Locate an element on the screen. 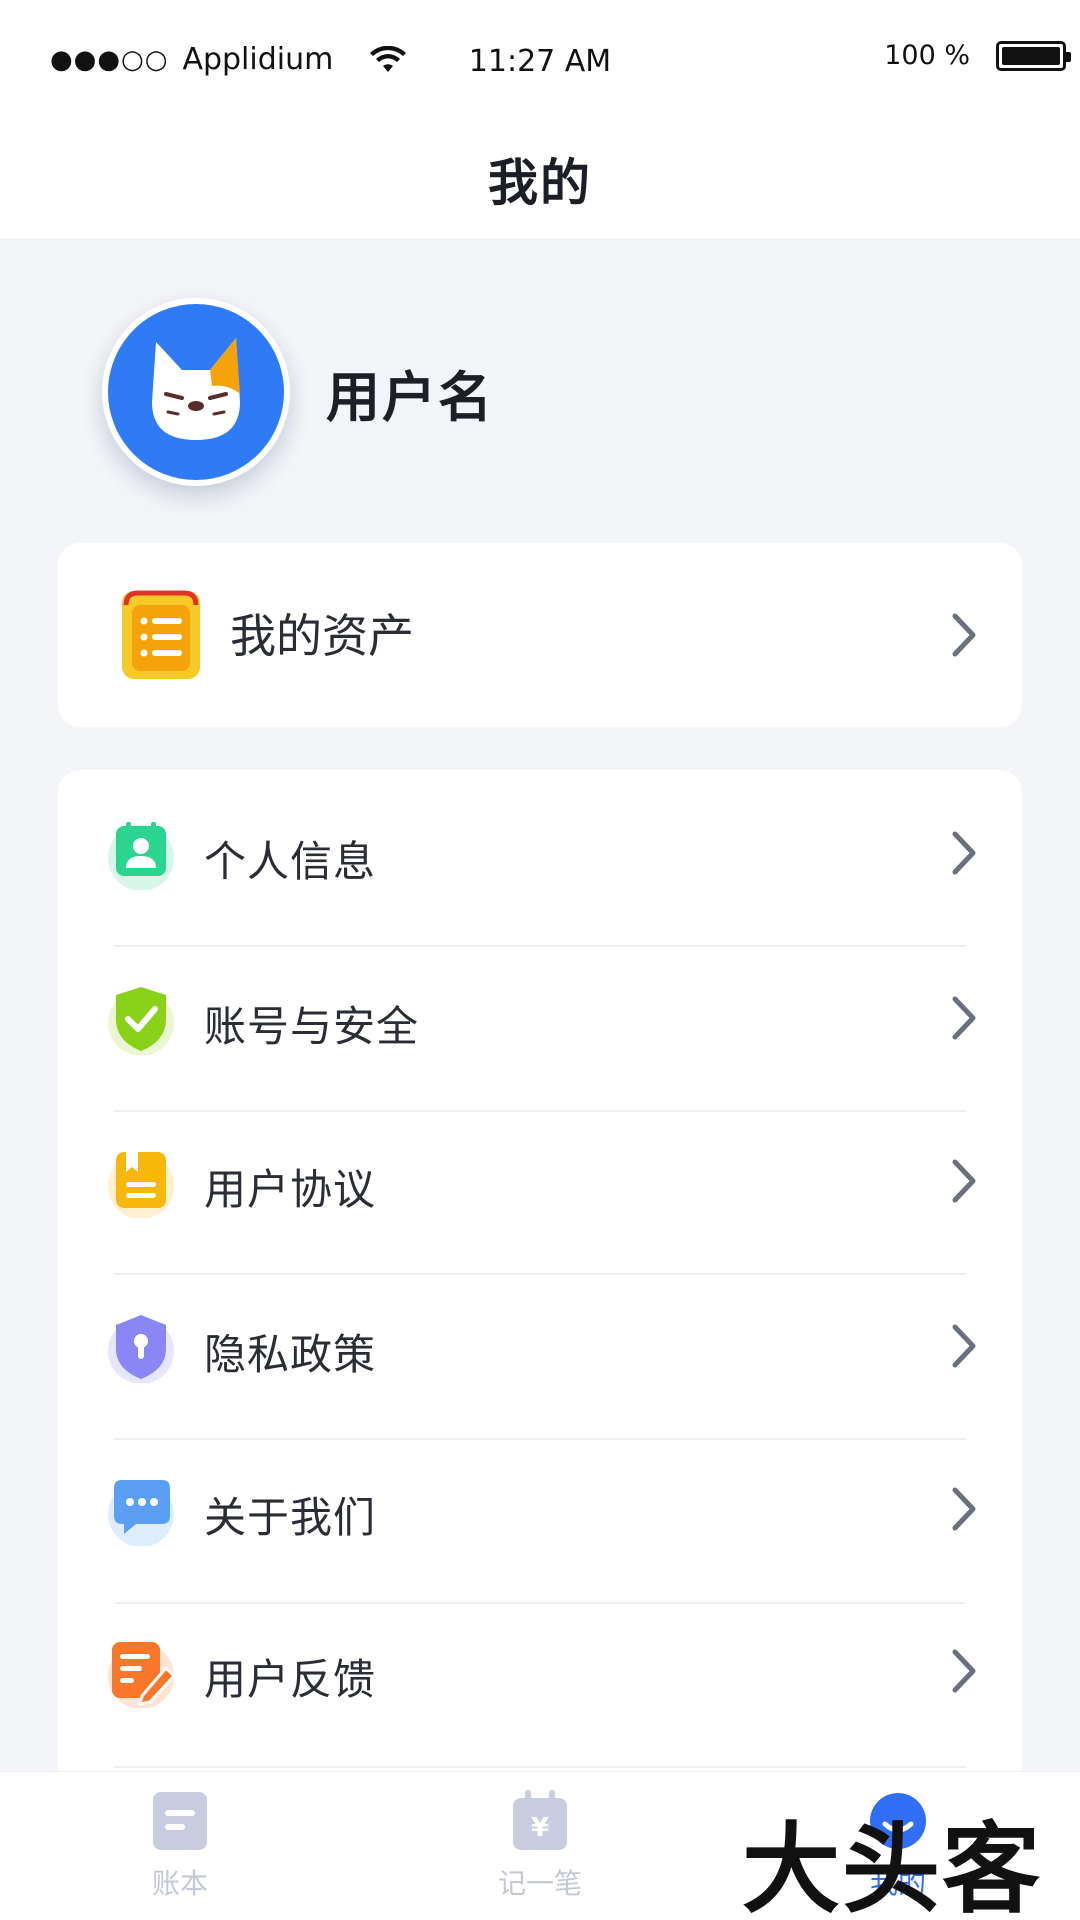  tab-label: 记一笔 is located at coordinates (539, 1883).